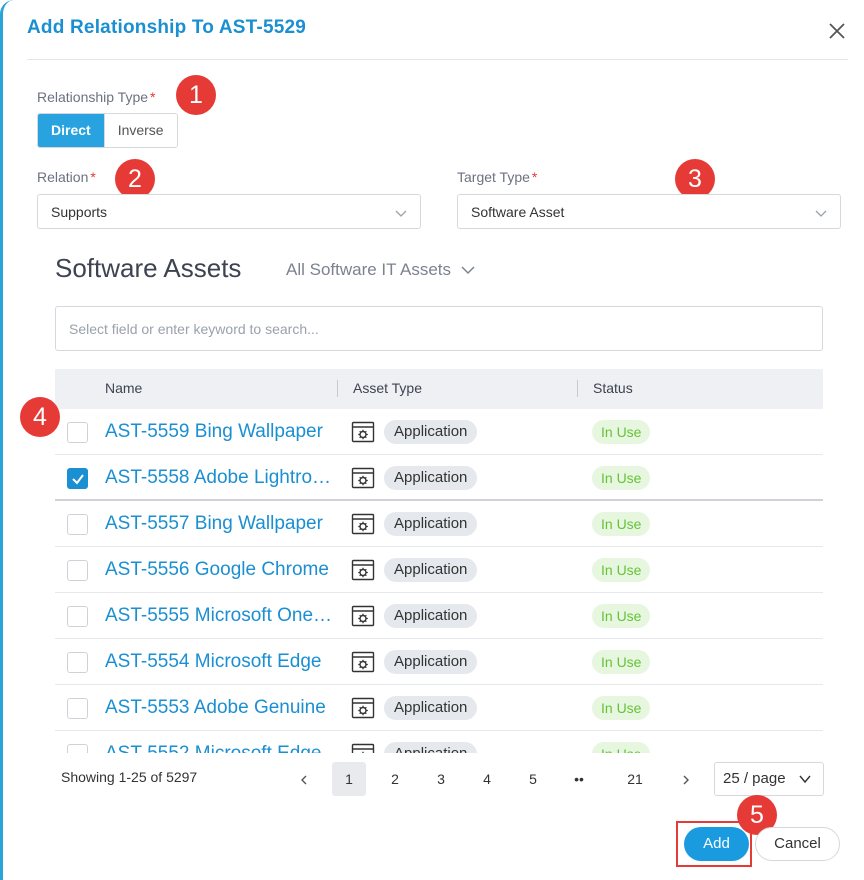 The image size is (864, 880). I want to click on page-size-select: 25 / page, so click(769, 779).